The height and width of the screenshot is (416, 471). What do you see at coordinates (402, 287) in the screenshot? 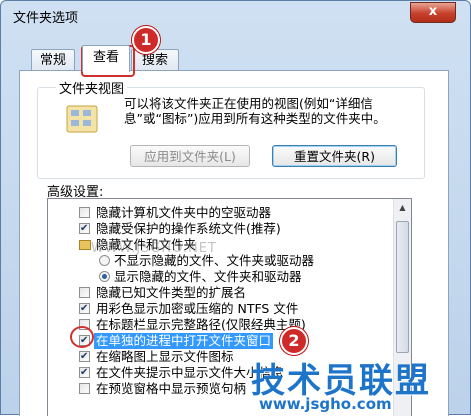
I see `scroll-thumb` at bounding box center [402, 287].